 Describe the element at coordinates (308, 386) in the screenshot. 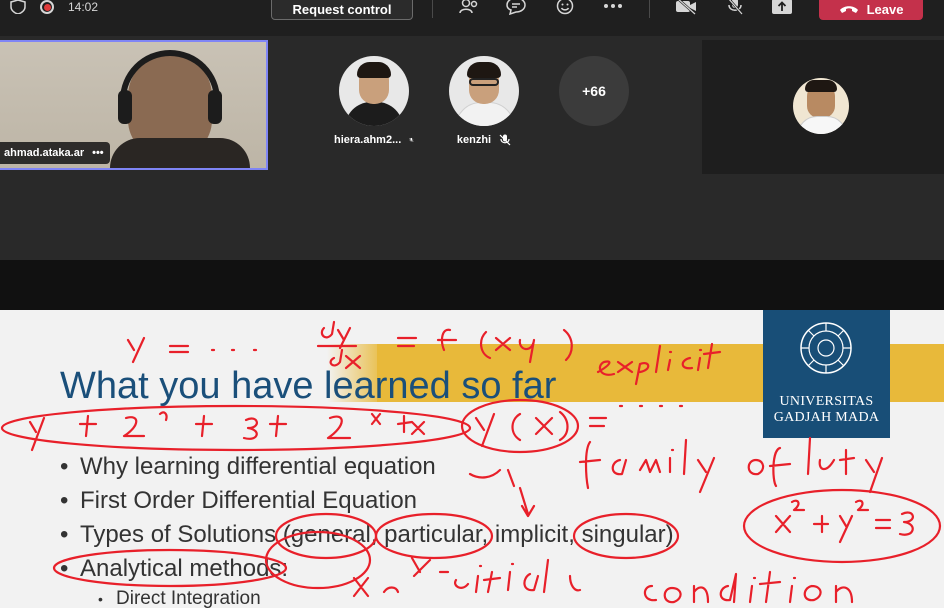

I see `slide-title: What you have learned so far` at that location.